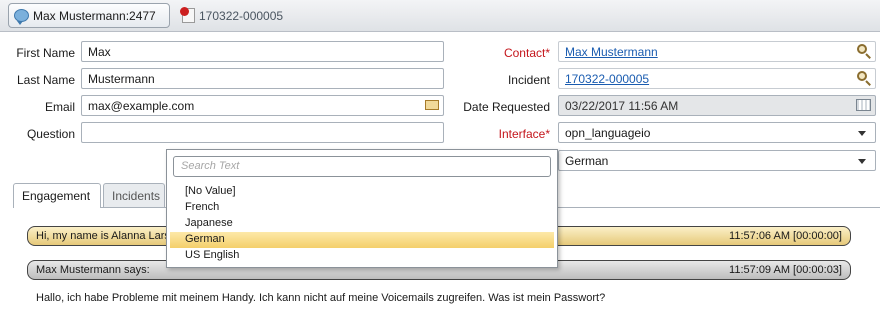  What do you see at coordinates (262, 78) in the screenshot?
I see `last-name-field: Mustermann` at bounding box center [262, 78].